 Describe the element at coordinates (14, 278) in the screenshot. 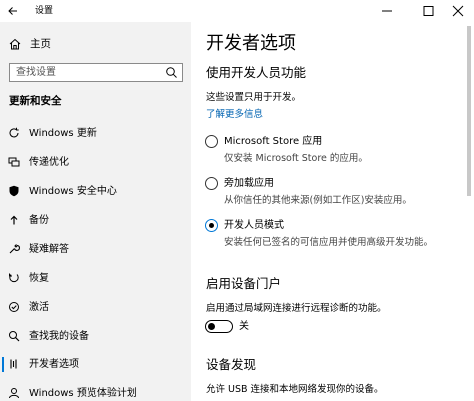

I see `recovery-icon` at that location.